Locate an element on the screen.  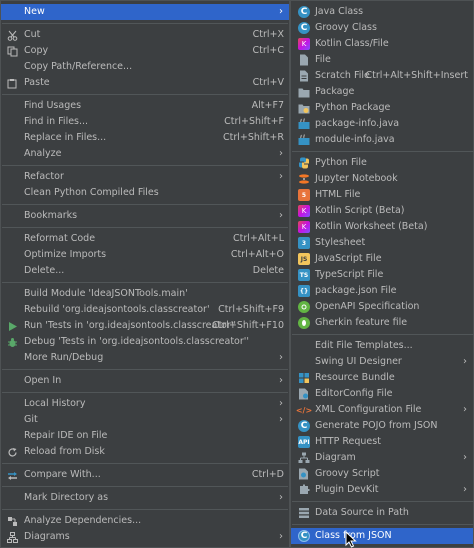
submenu-item-java-class: C Java Class is located at coordinates (382, 12).